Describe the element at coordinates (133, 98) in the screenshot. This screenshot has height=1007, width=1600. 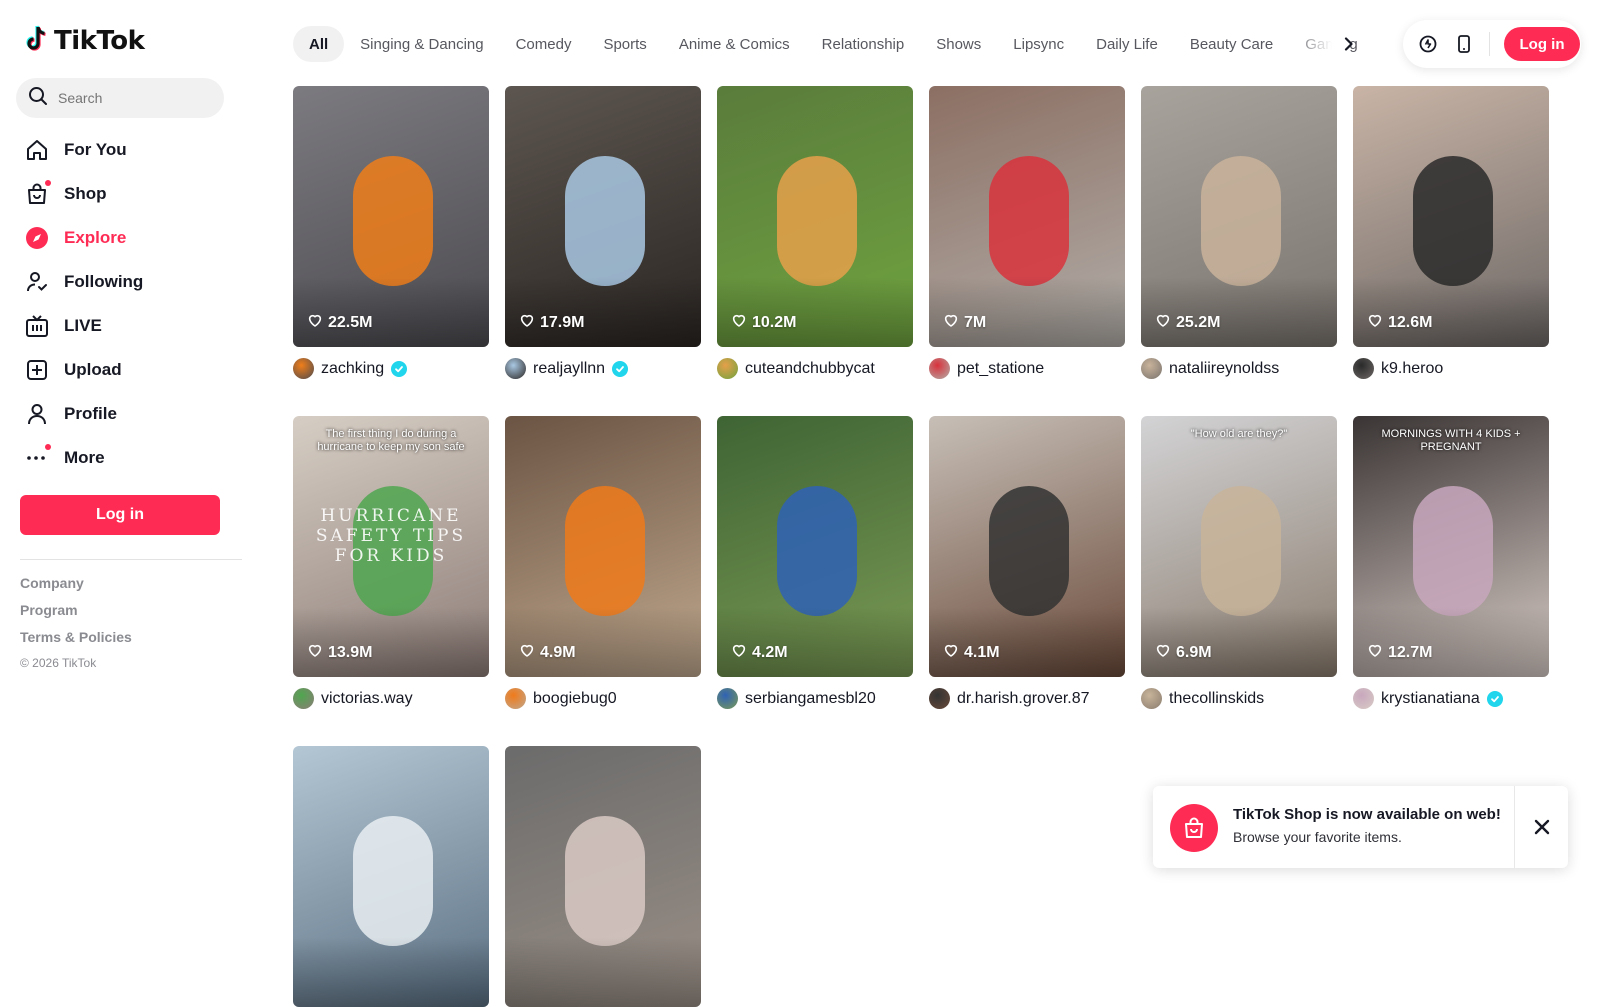
I see `search-input` at that location.